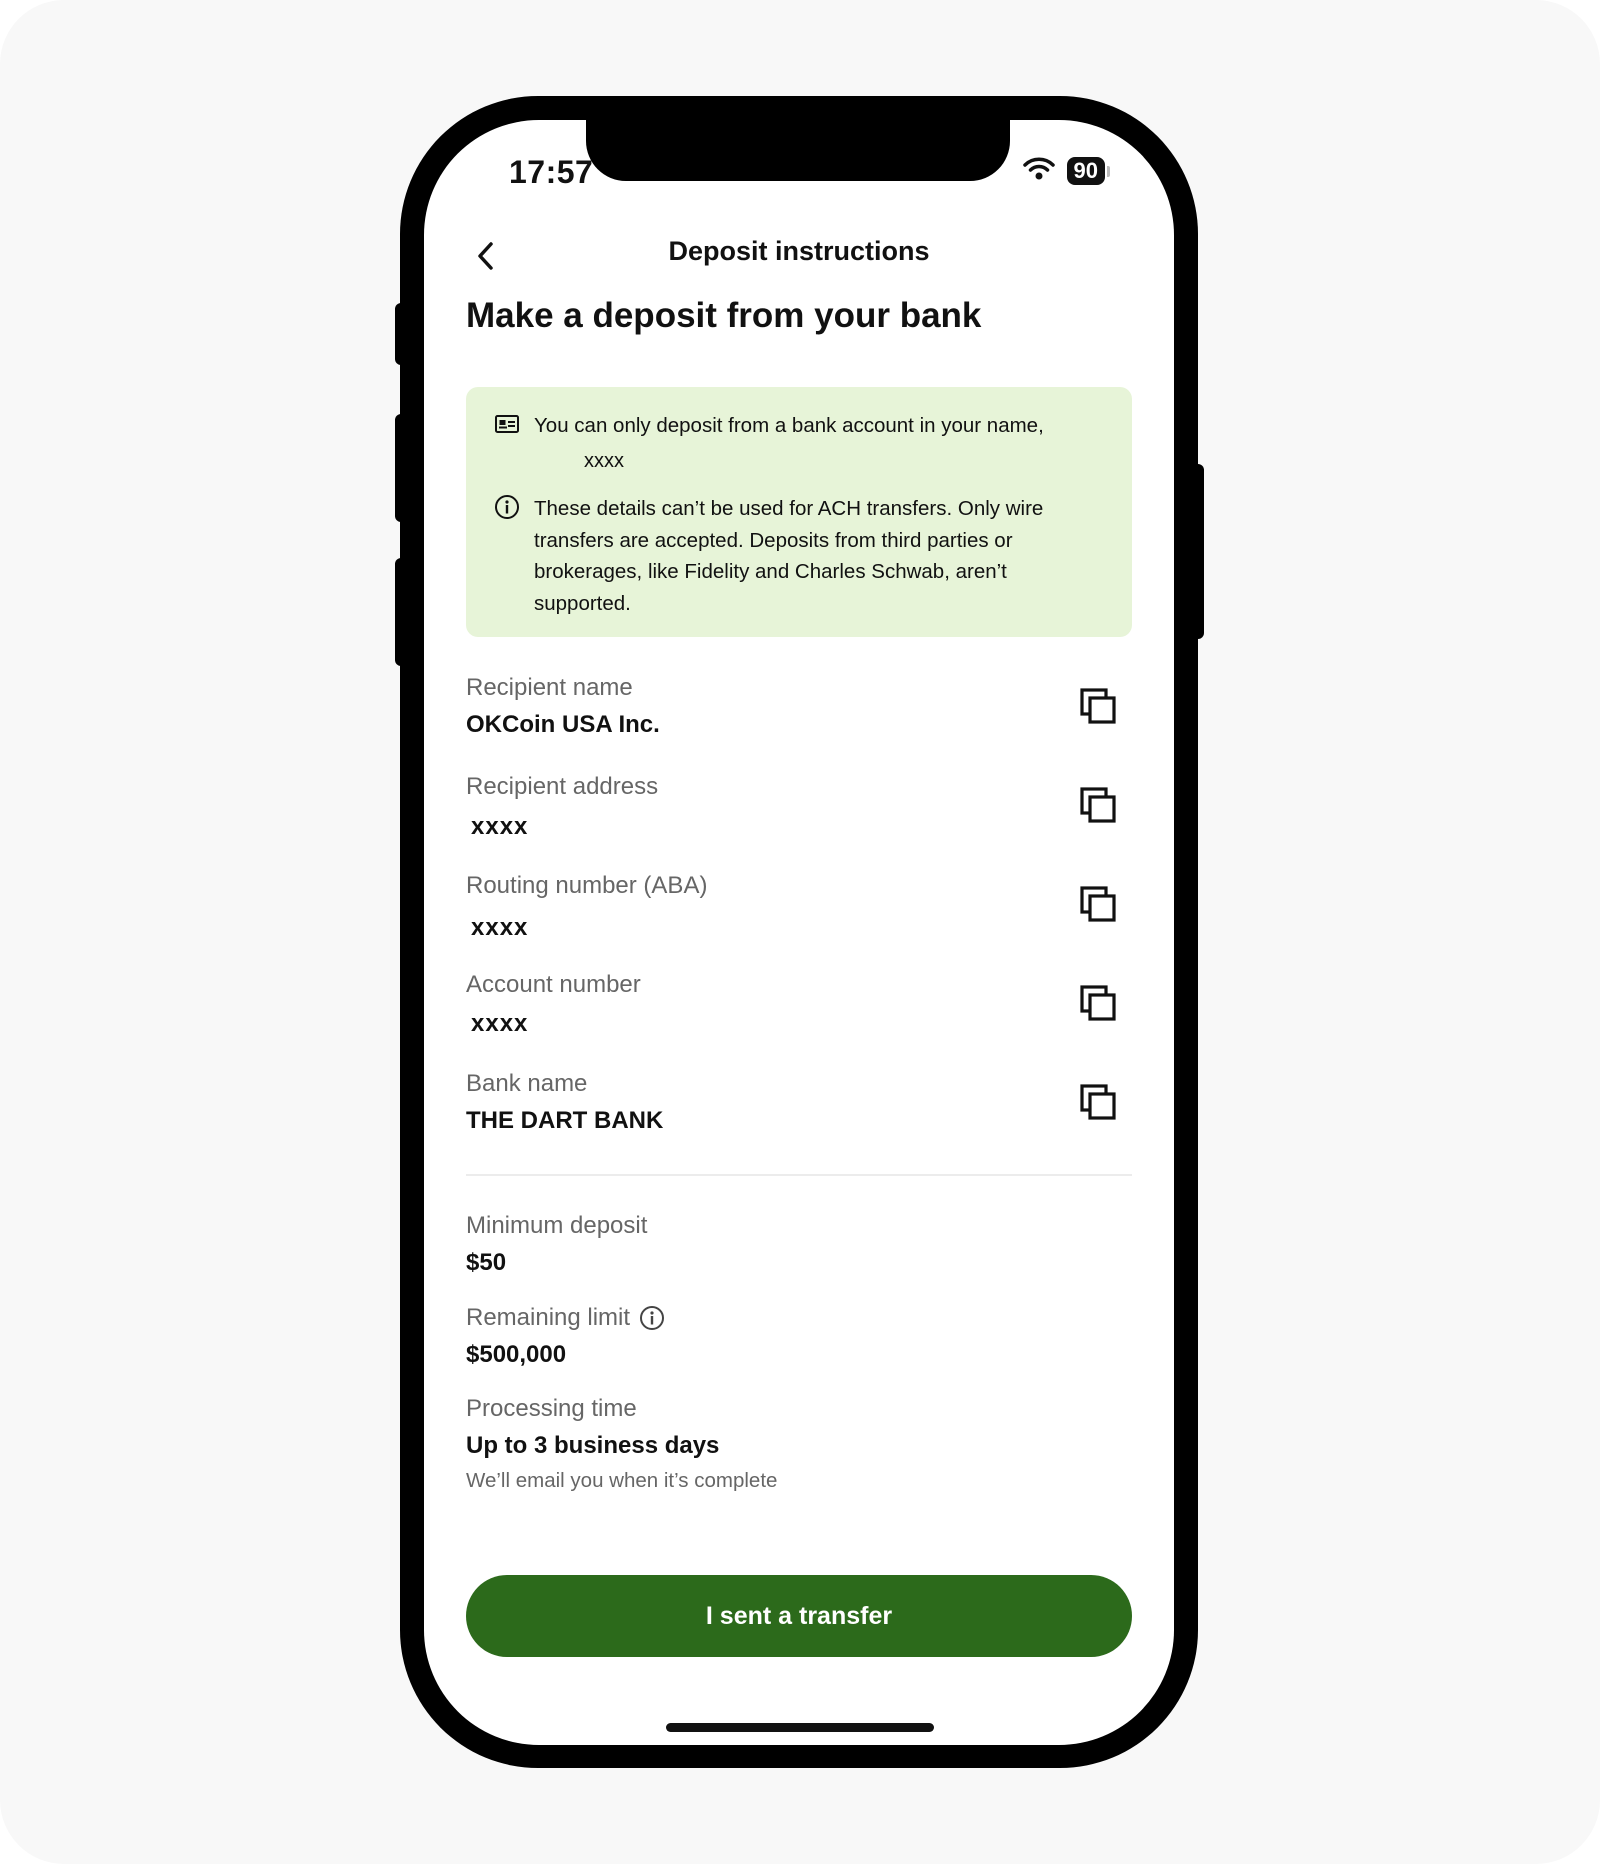 Image resolution: width=1600 pixels, height=1864 pixels. Describe the element at coordinates (565, 1336) in the screenshot. I see `remaining-limit: Remaining limit $500,000` at that location.